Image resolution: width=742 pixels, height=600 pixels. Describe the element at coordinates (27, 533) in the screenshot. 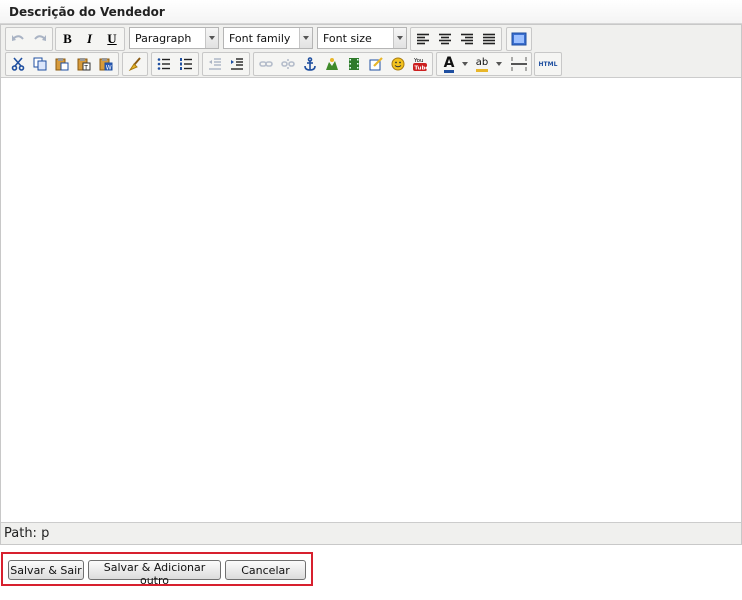

I see `element-path: Path: p` at that location.